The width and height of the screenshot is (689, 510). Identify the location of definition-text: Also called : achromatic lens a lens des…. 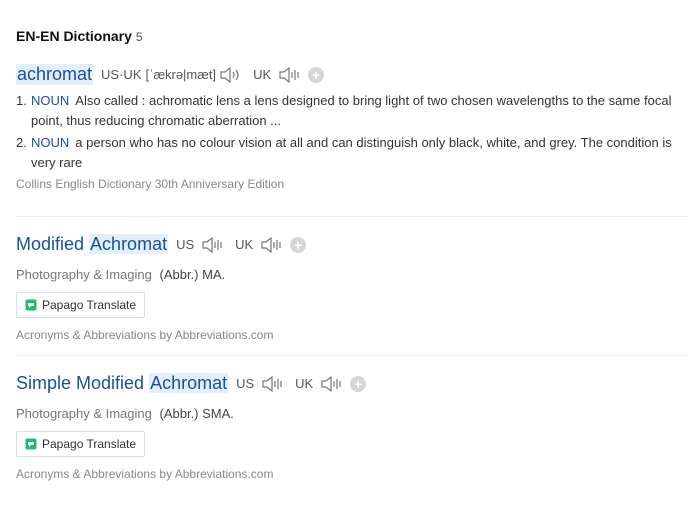
(351, 110).